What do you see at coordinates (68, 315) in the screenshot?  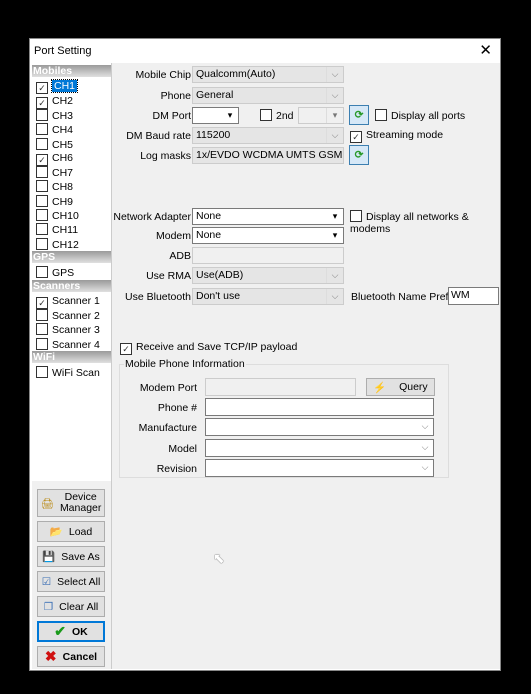 I see `list-item: Scanner 2` at bounding box center [68, 315].